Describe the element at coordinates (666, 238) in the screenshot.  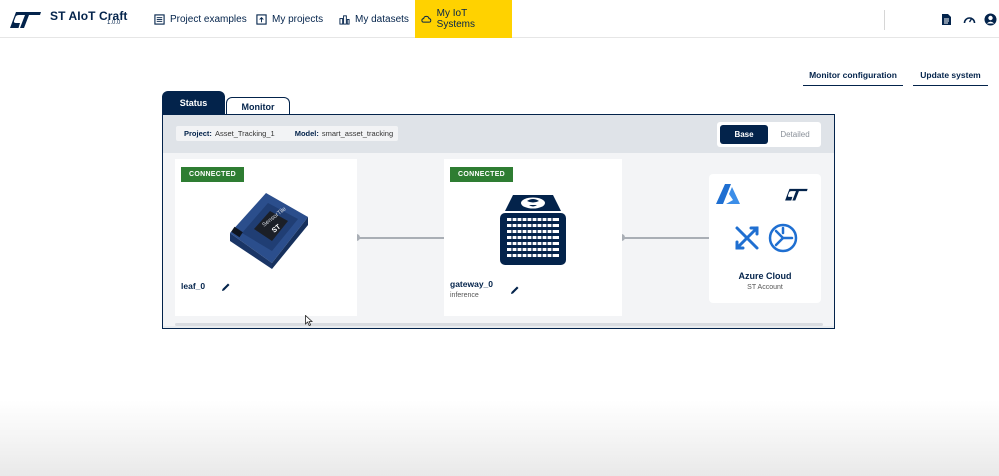
I see `connector-line-gateway-cloud` at that location.